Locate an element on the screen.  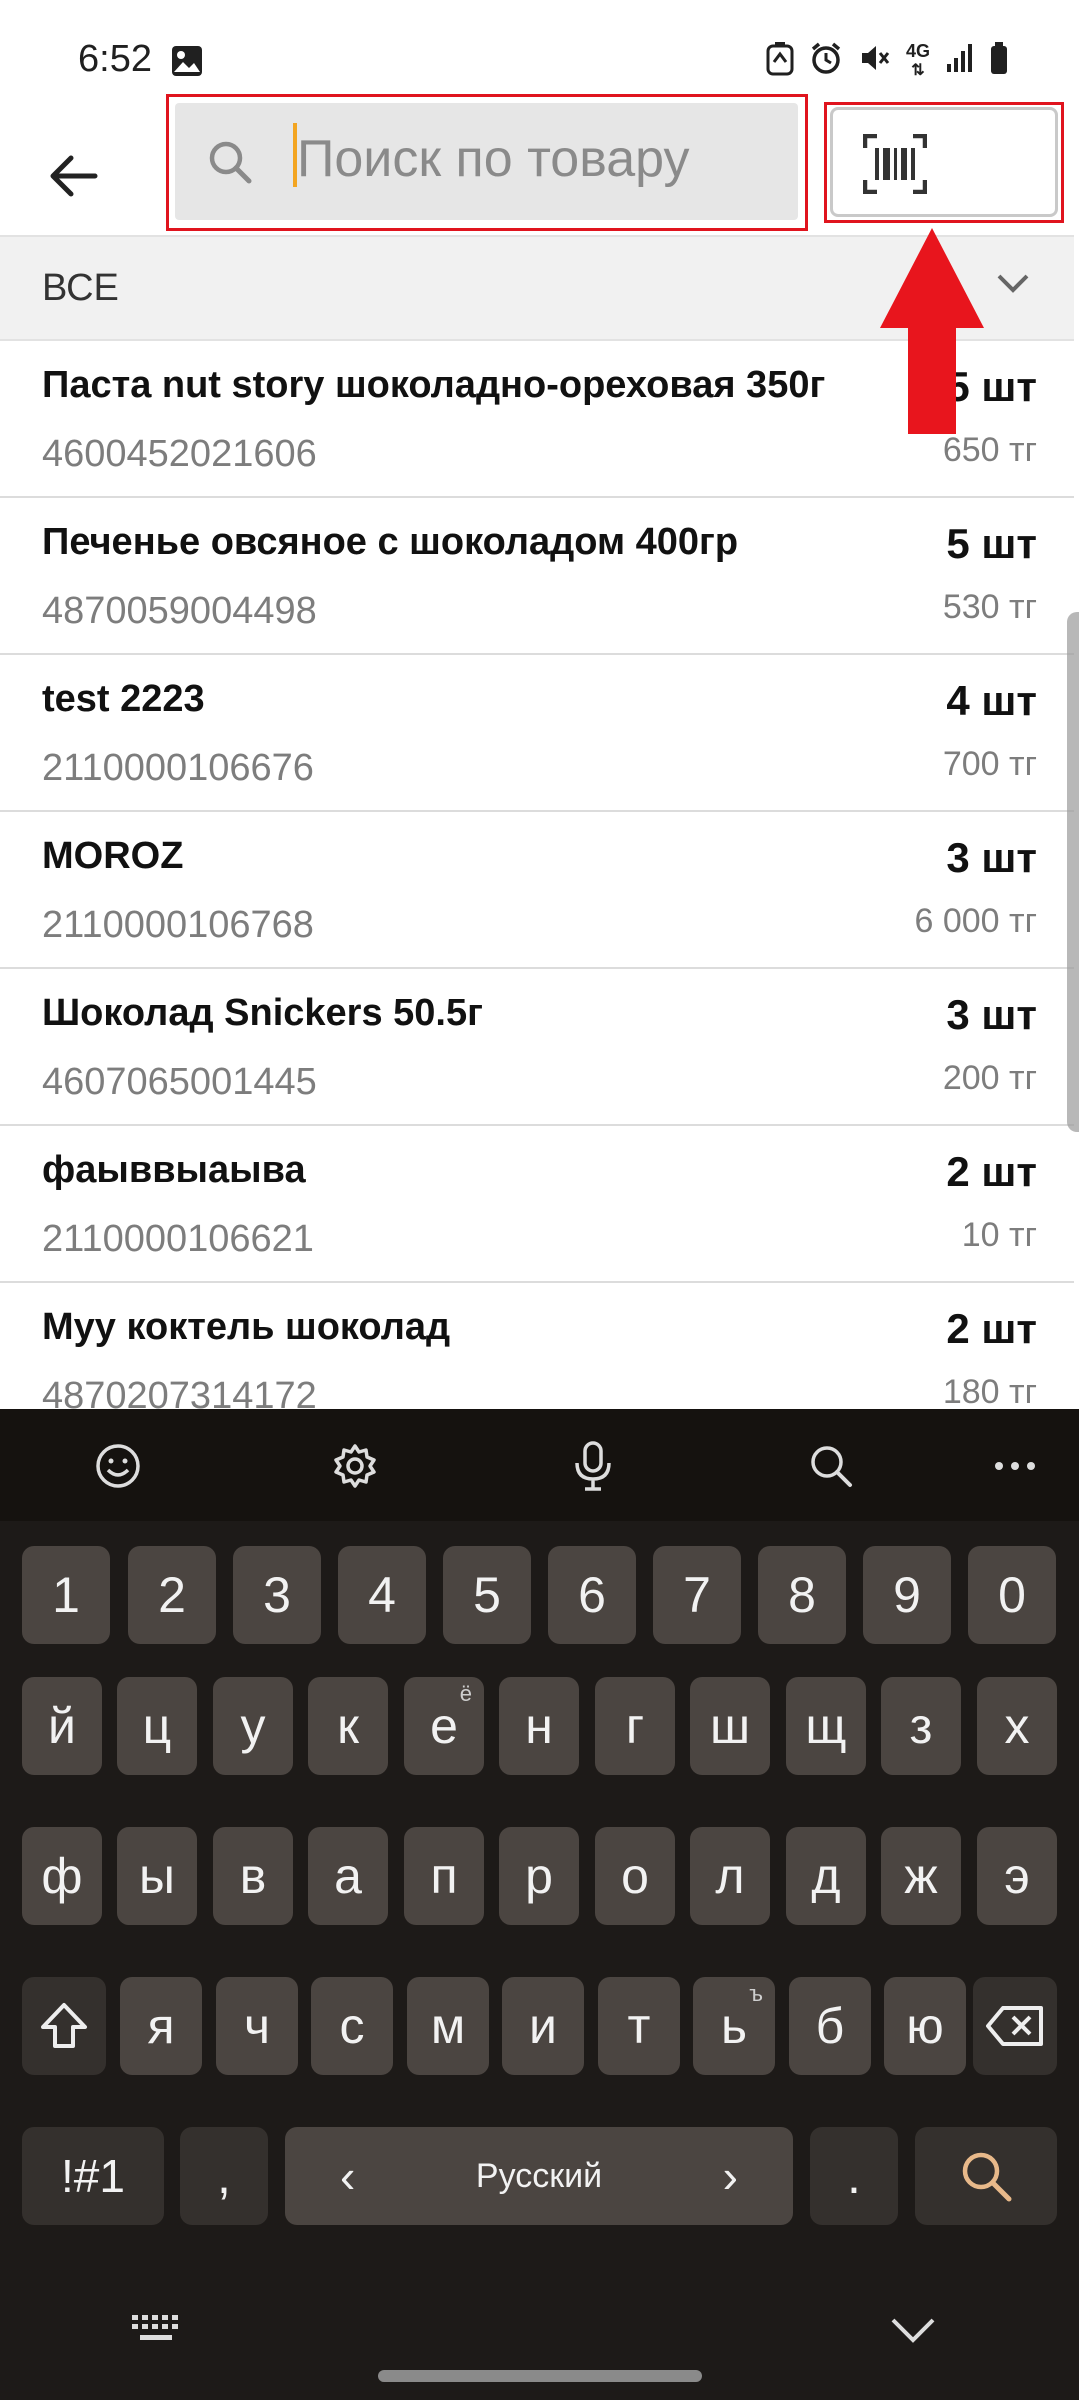
key-letter: х is located at coordinates (1017, 1726).